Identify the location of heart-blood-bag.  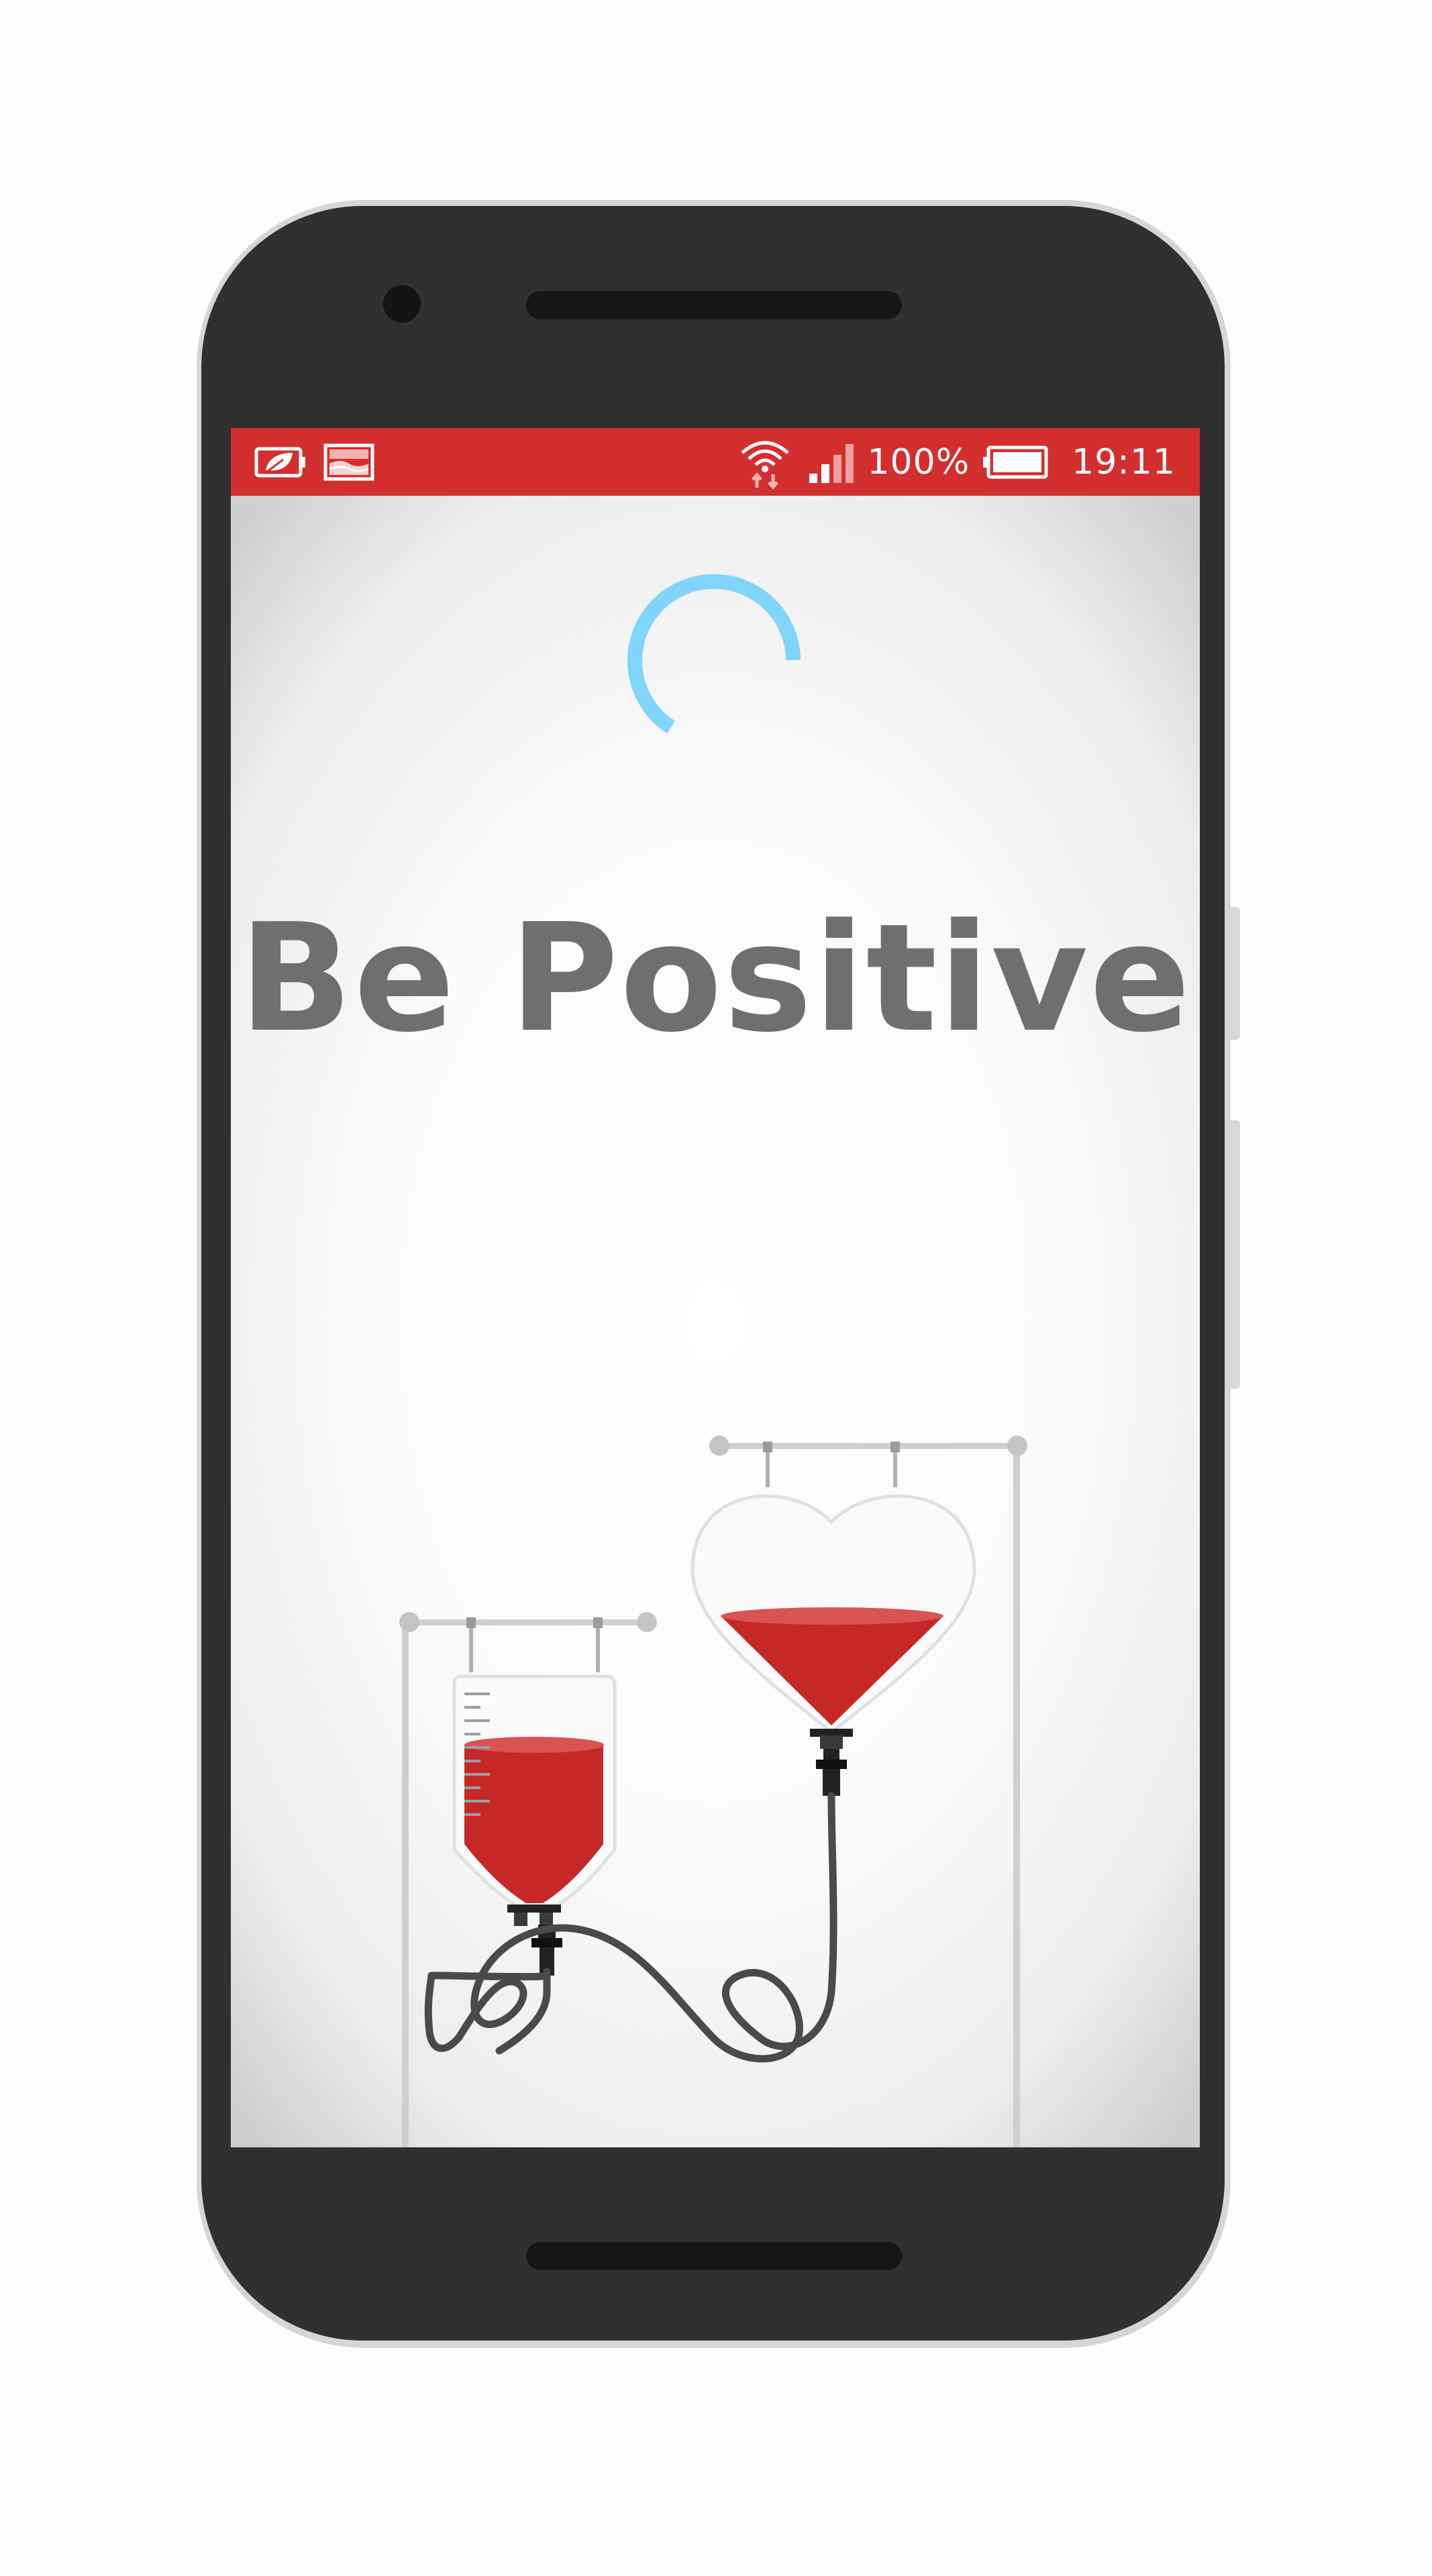
(833, 1645).